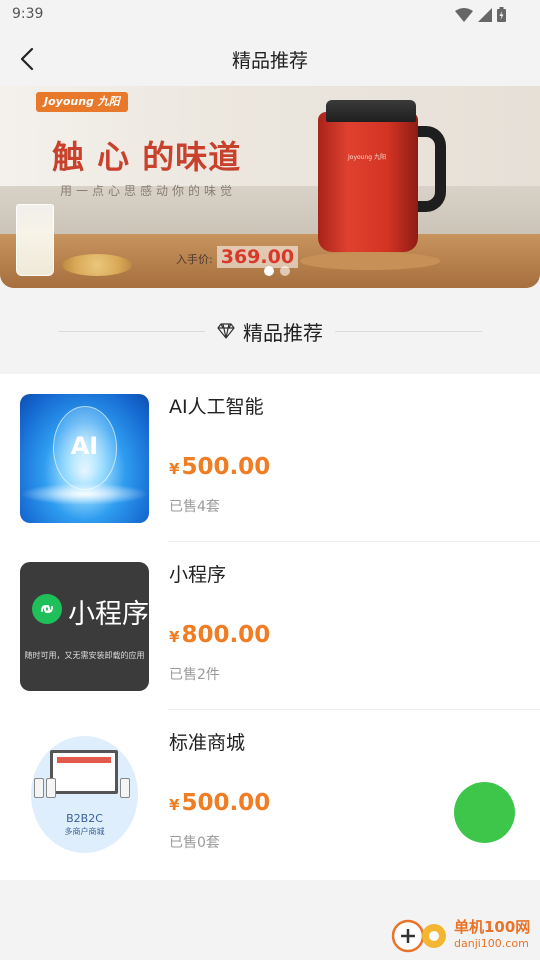 The width and height of the screenshot is (540, 960). What do you see at coordinates (194, 259) in the screenshot?
I see `banner-price-label: 入手价:` at bounding box center [194, 259].